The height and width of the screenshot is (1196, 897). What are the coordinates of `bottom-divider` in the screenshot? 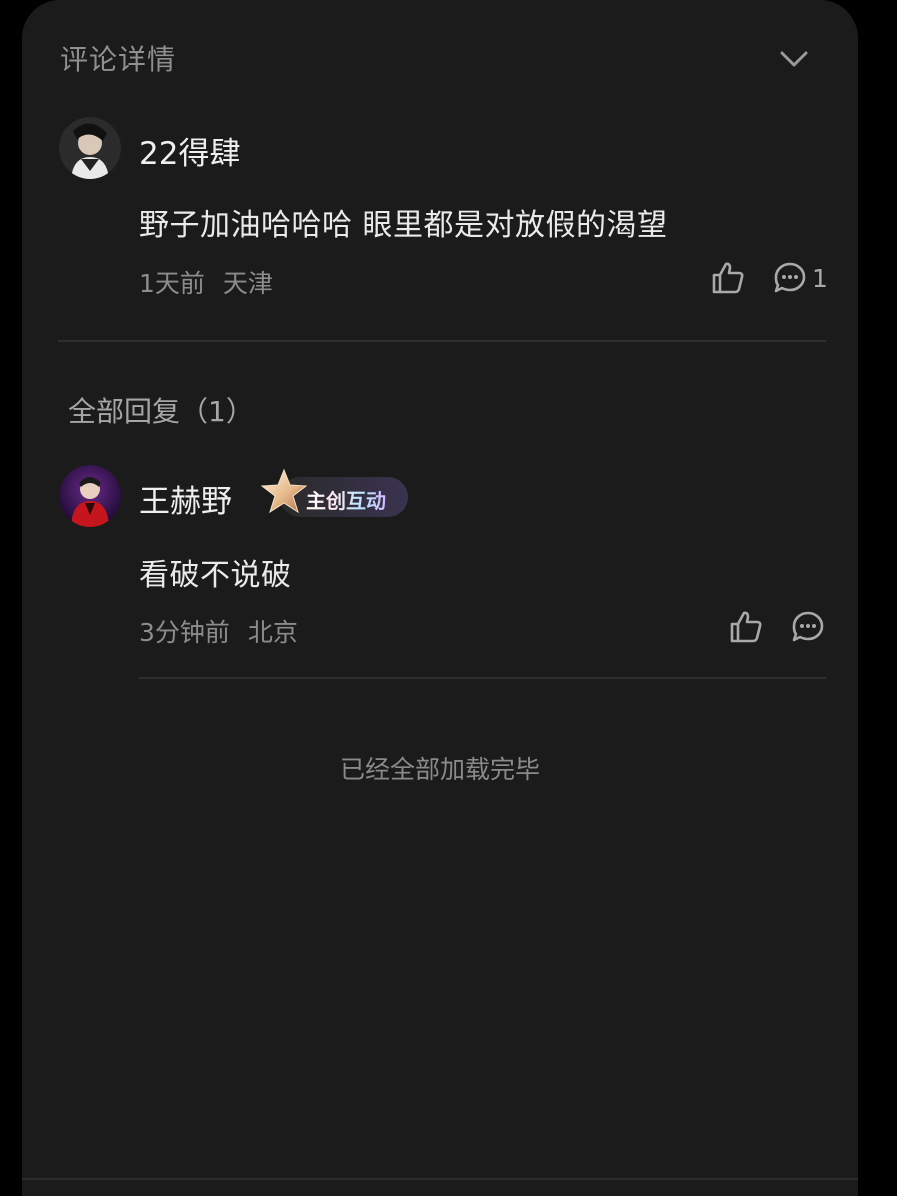 It's located at (440, 1179).